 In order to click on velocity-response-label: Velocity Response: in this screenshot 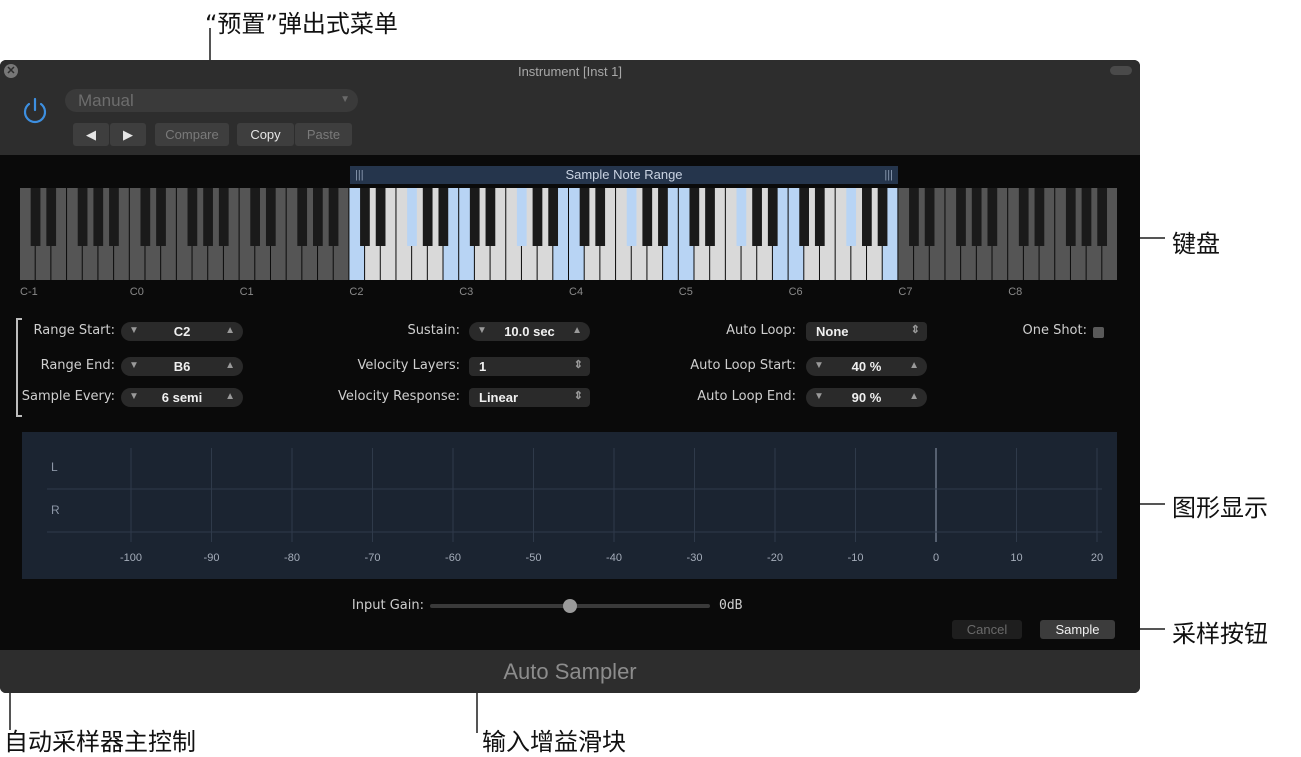, I will do `click(399, 396)`.